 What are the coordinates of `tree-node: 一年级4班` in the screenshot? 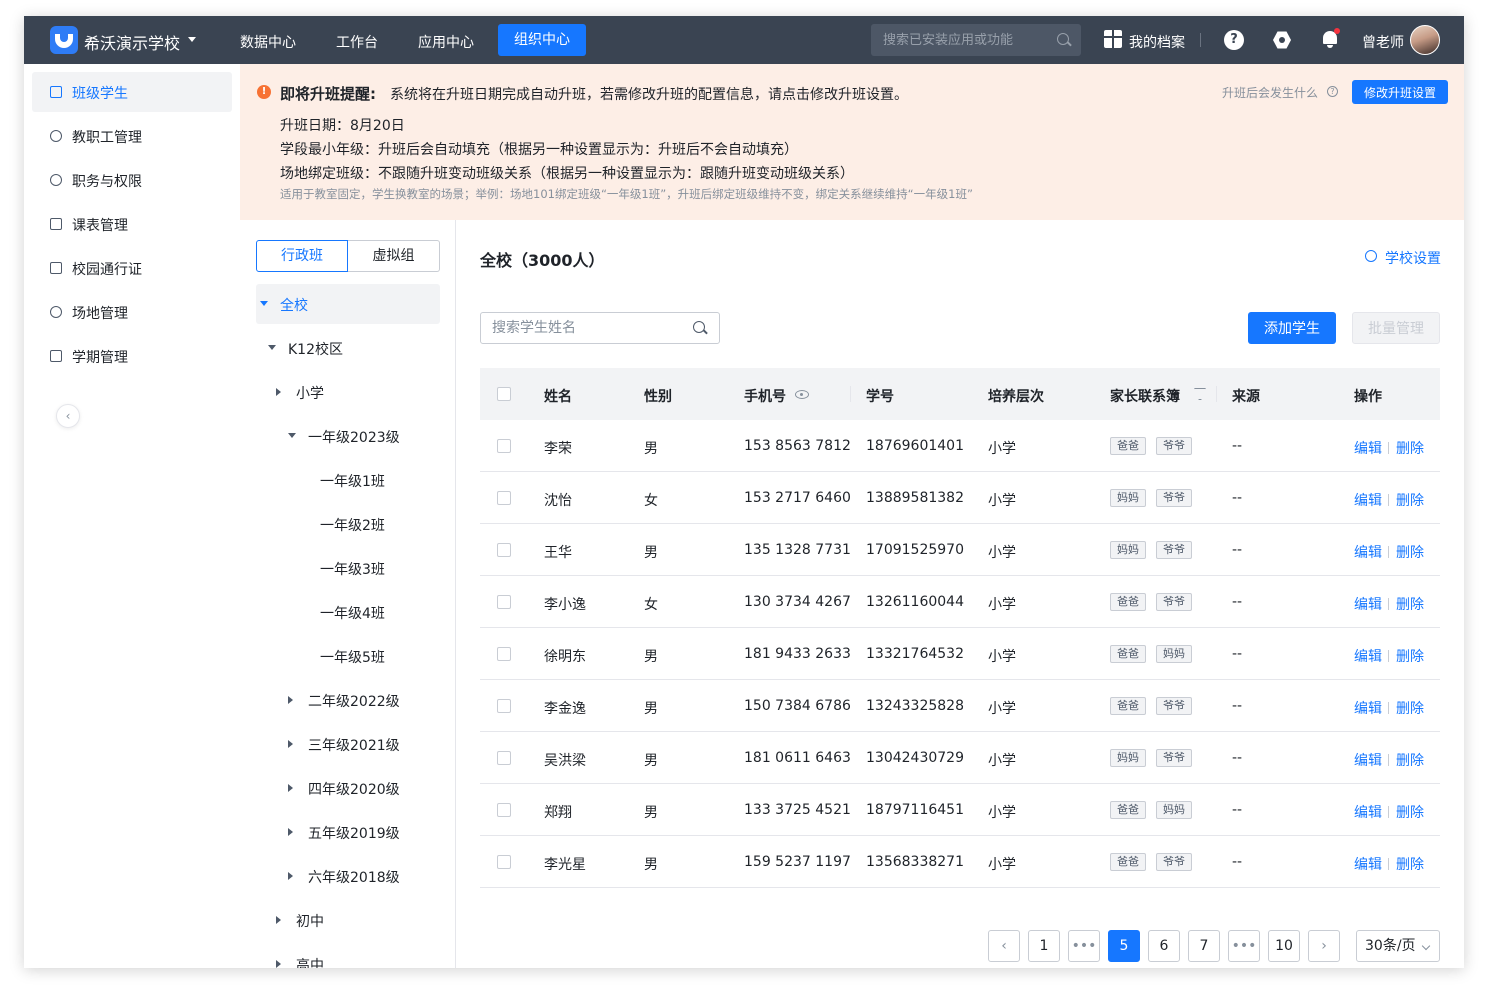 It's located at (348, 612).